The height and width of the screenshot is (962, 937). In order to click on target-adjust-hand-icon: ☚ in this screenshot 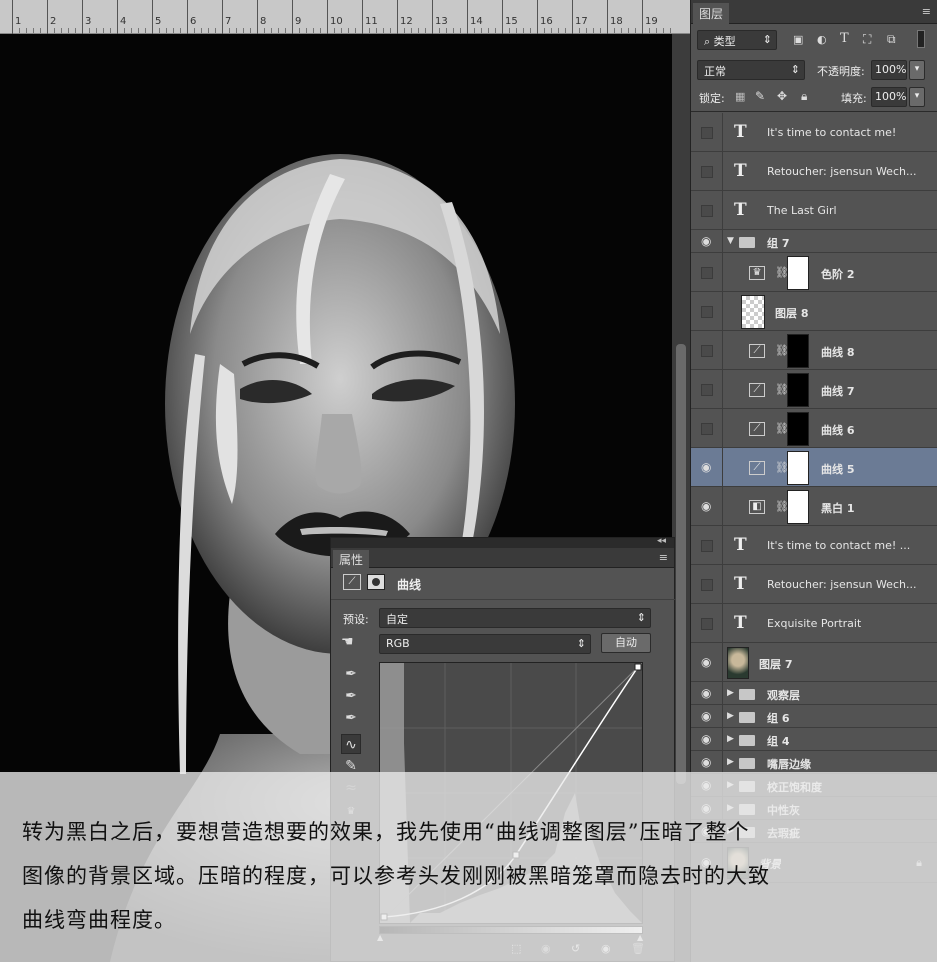, I will do `click(347, 642)`.